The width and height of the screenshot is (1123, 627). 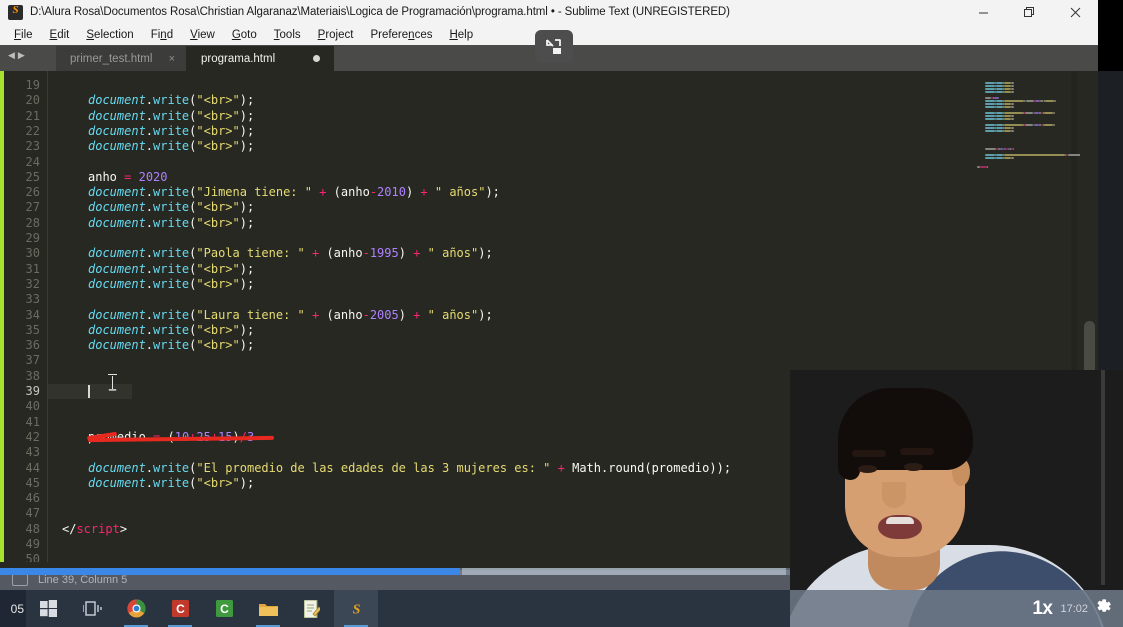 What do you see at coordinates (312, 608) in the screenshot?
I see `notepad-button` at bounding box center [312, 608].